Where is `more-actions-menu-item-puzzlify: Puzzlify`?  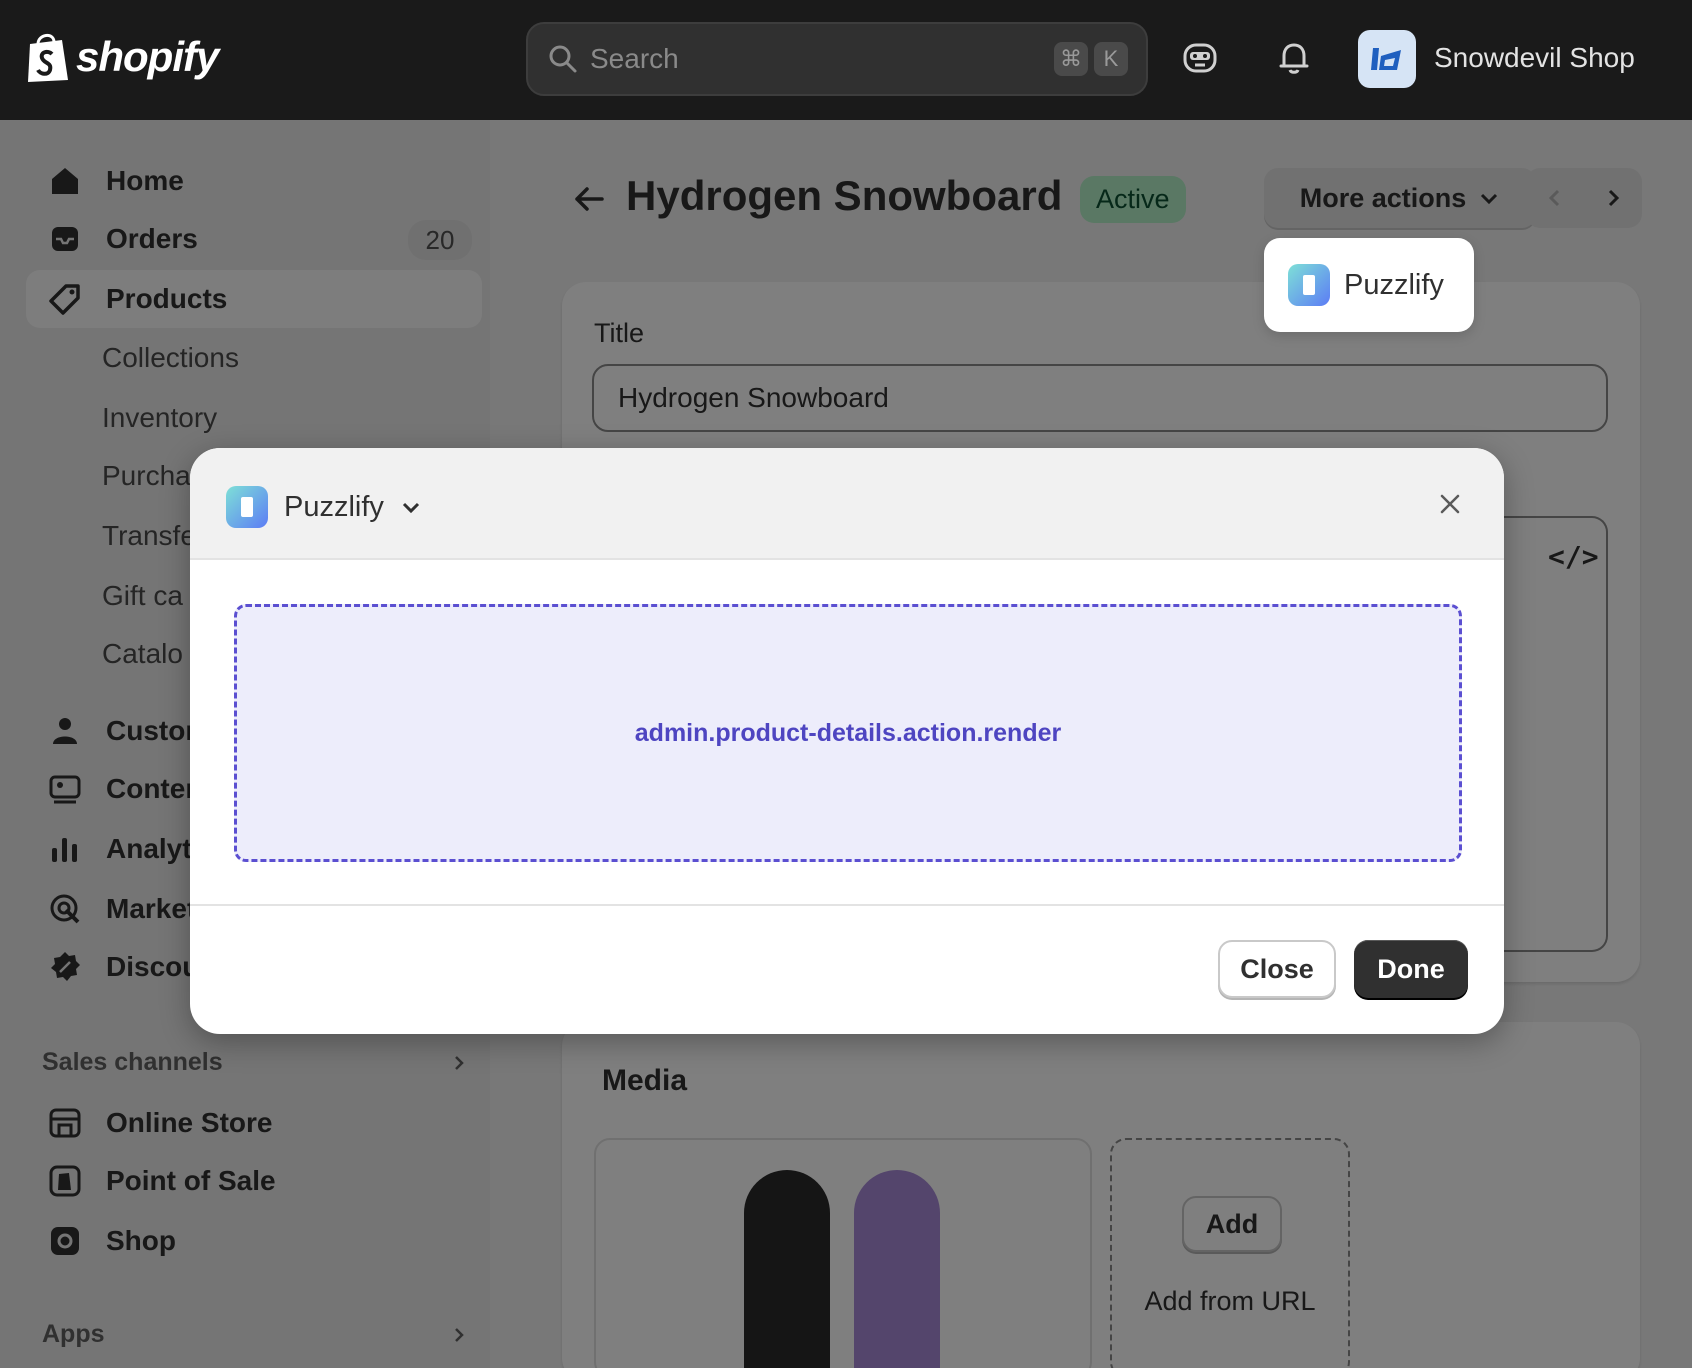
more-actions-menu-item-puzzlify: Puzzlify is located at coordinates (1369, 285).